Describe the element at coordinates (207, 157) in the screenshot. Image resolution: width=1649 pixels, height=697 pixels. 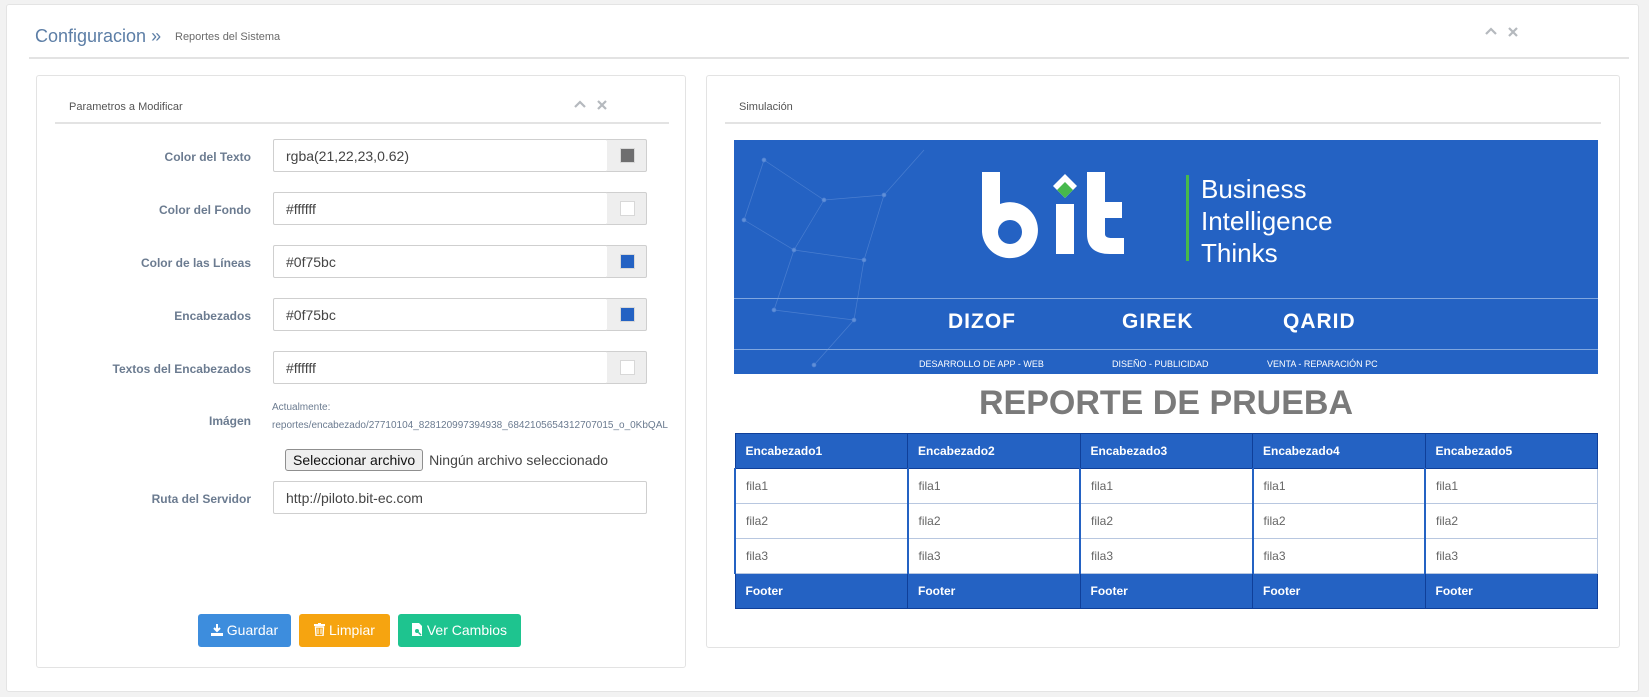
I see `field-label: Color del Texto` at that location.